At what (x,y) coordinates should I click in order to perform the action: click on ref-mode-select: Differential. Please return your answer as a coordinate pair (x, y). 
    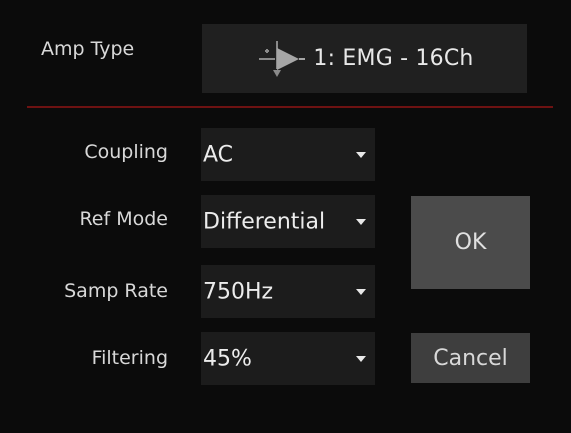
    Looking at the image, I should click on (288, 221).